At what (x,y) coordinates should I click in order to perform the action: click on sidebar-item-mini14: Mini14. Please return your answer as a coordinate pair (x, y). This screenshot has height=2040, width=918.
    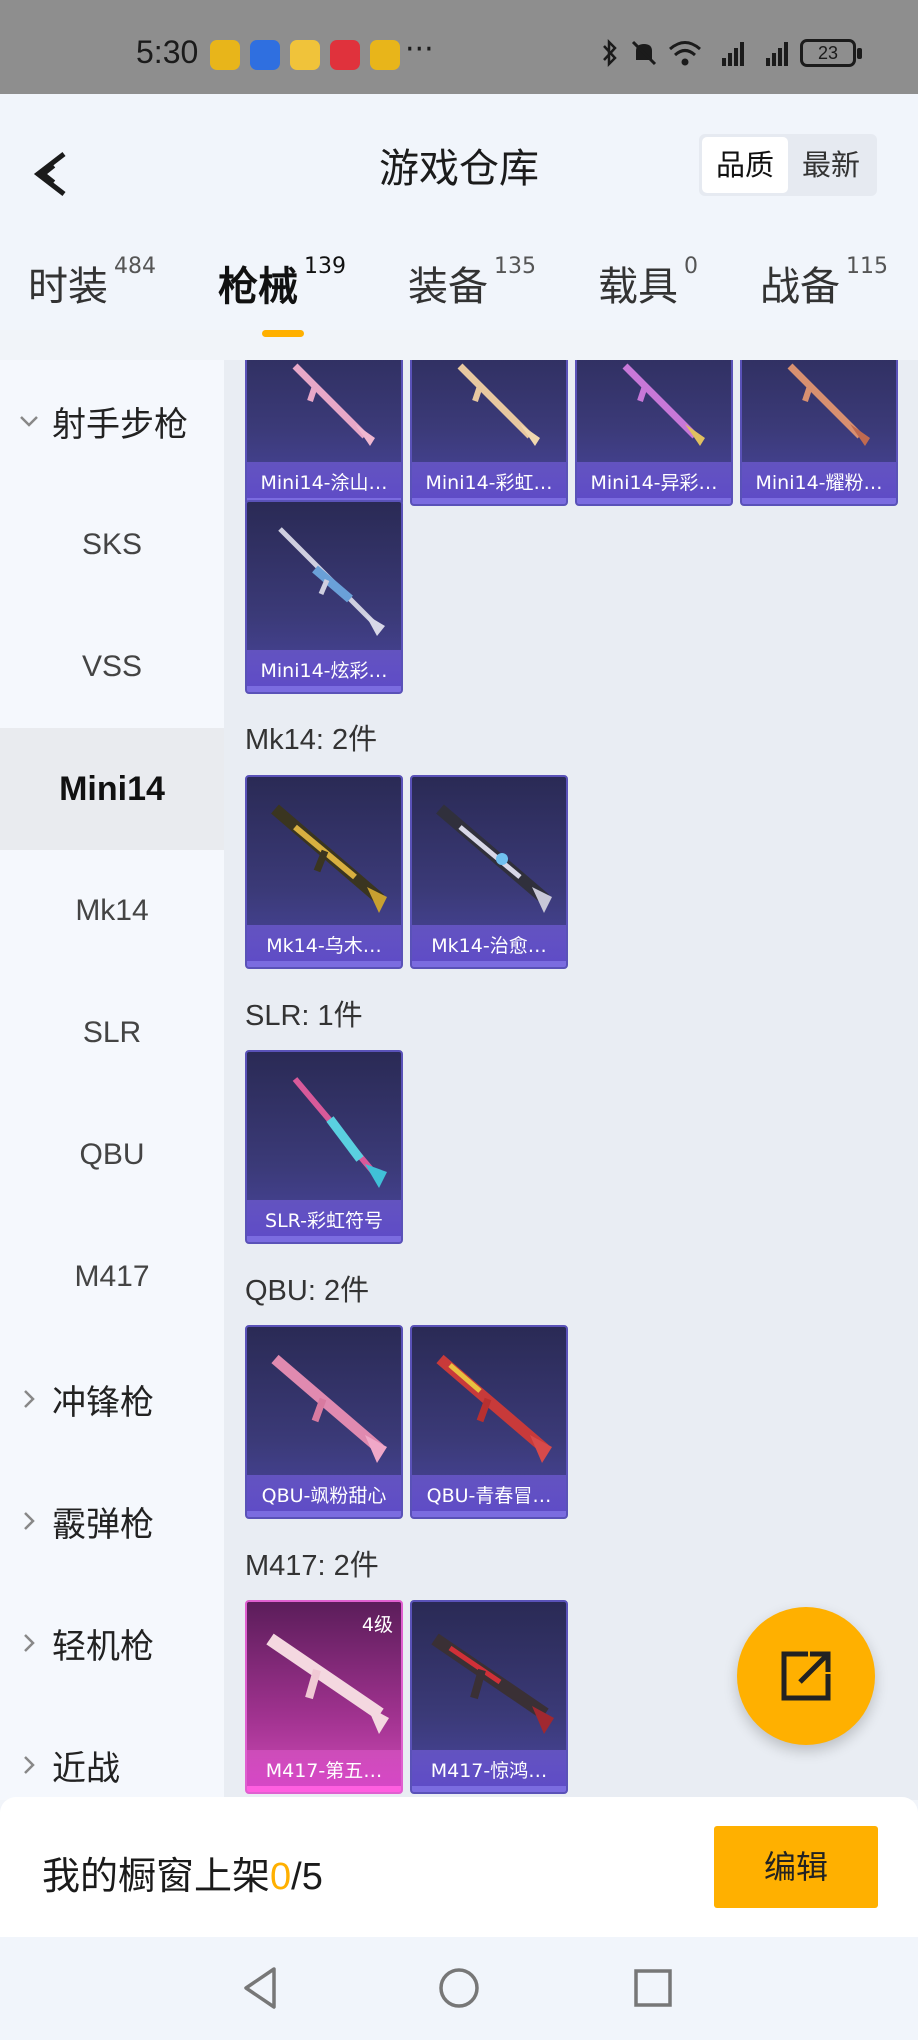
    Looking at the image, I should click on (112, 789).